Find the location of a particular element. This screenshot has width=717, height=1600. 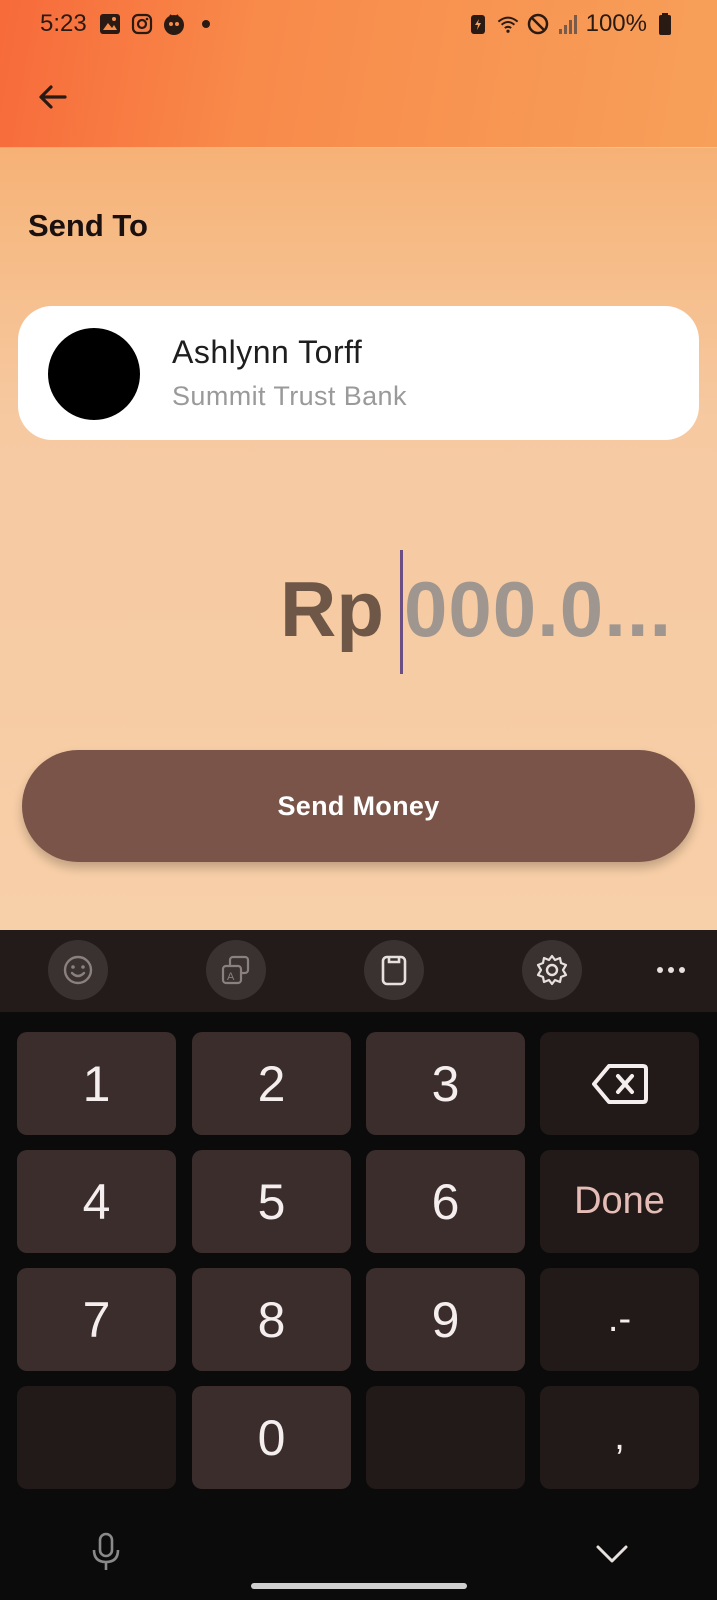

done-key: Done is located at coordinates (619, 1201).